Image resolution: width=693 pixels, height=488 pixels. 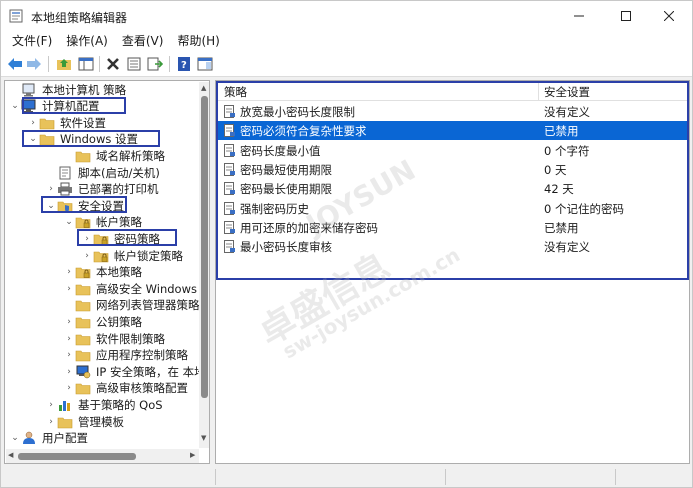 I want to click on tree-item: 域名解析策略, so click(x=115, y=155).